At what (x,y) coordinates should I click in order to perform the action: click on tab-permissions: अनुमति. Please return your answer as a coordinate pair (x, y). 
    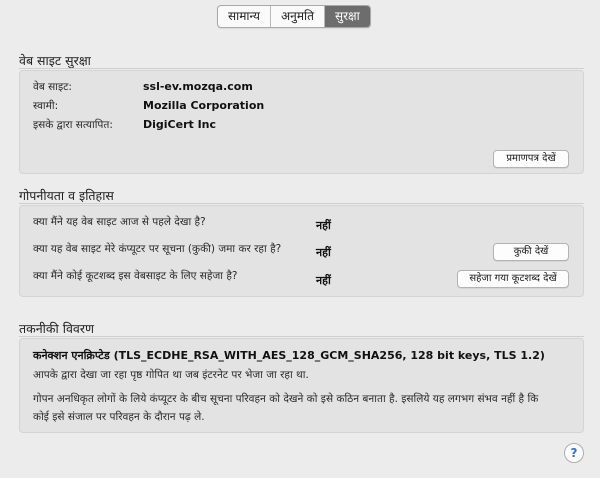
    Looking at the image, I should click on (298, 16).